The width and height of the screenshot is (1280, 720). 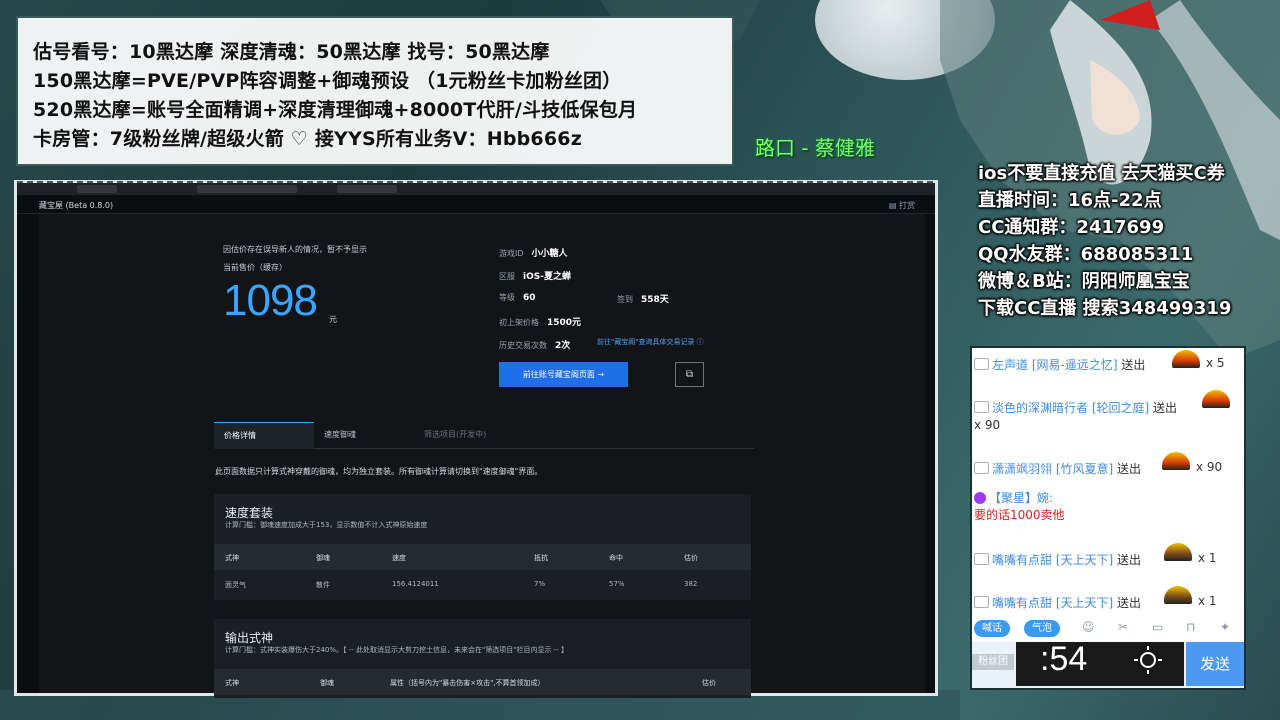 What do you see at coordinates (1207, 558) in the screenshot?
I see `gift-count: x 1` at bounding box center [1207, 558].